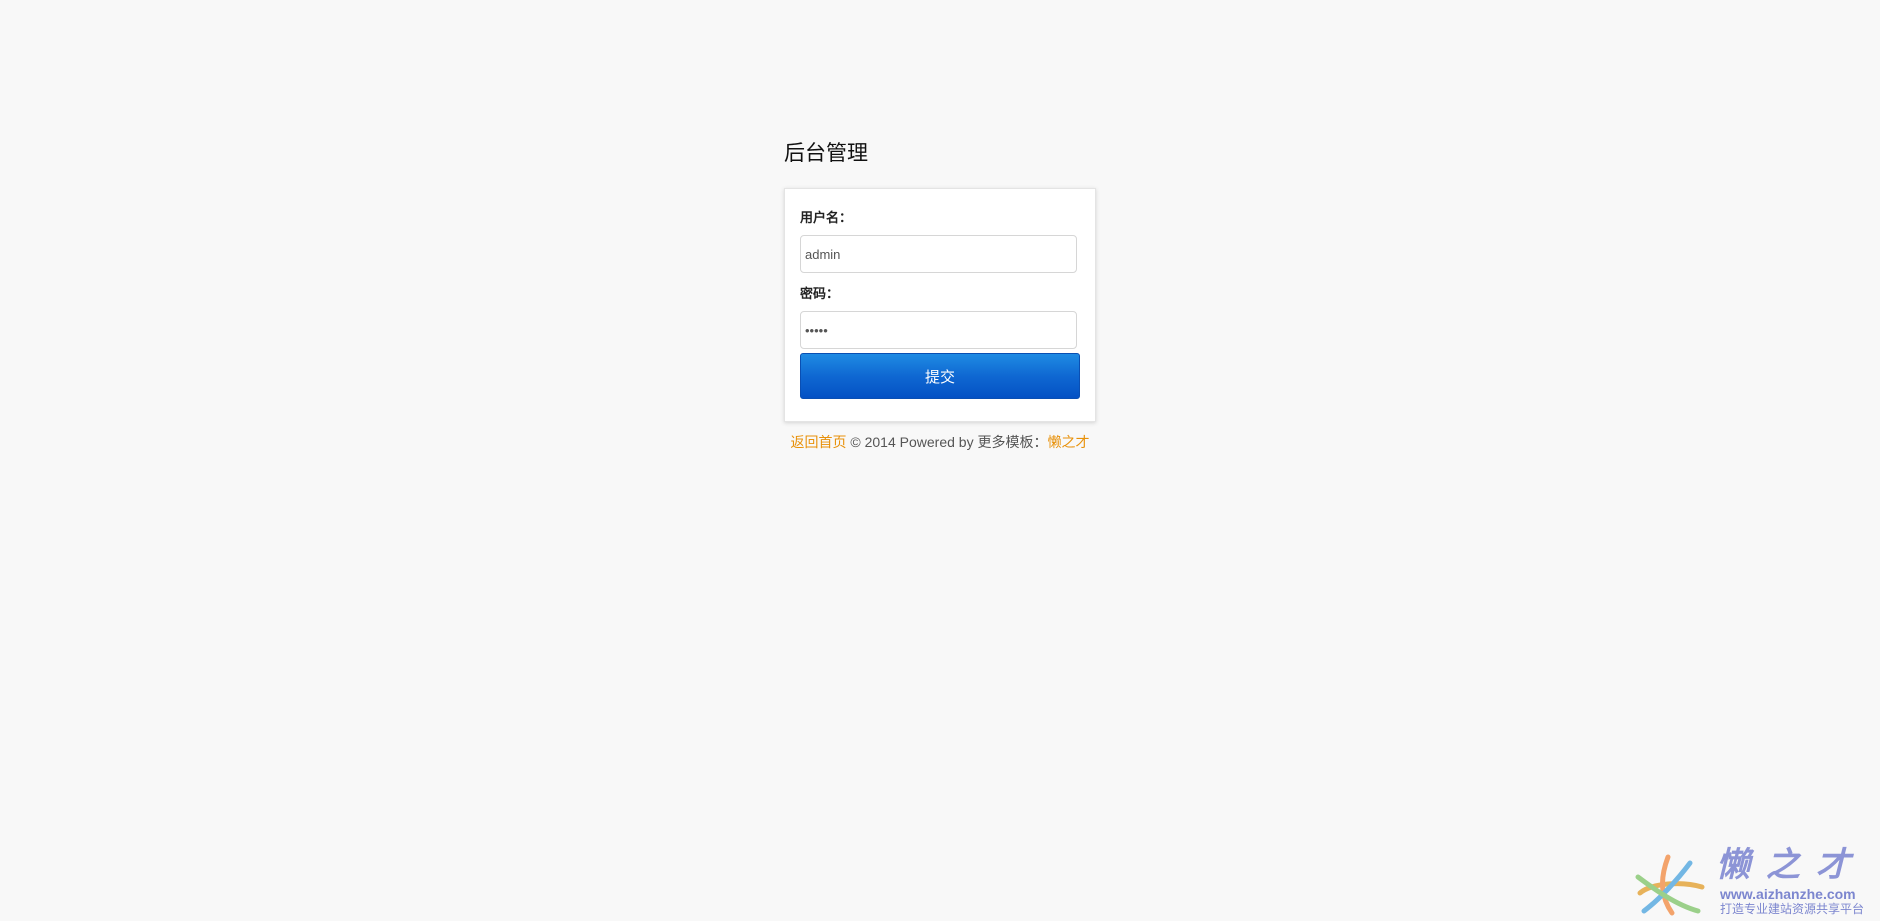 Image resolution: width=1880 pixels, height=921 pixels. What do you see at coordinates (940, 305) in the screenshot?
I see `login-form: 用户名： 密码： 提交` at bounding box center [940, 305].